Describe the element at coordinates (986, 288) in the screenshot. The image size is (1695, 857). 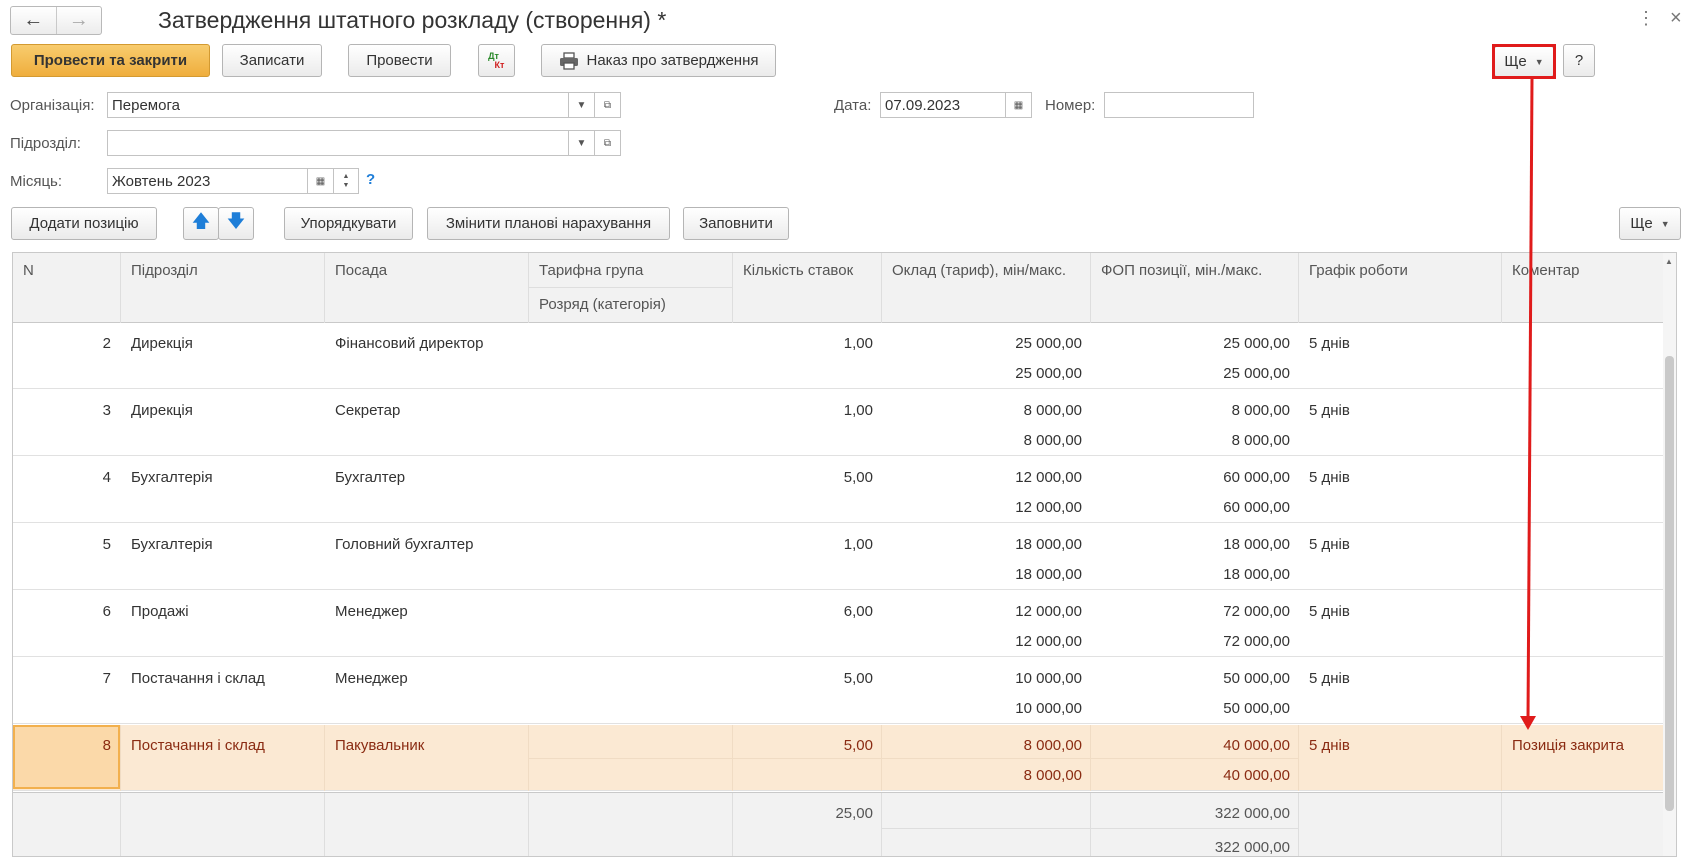
I see `col-salary: Оклад (тариф), мін/макс.` at that location.